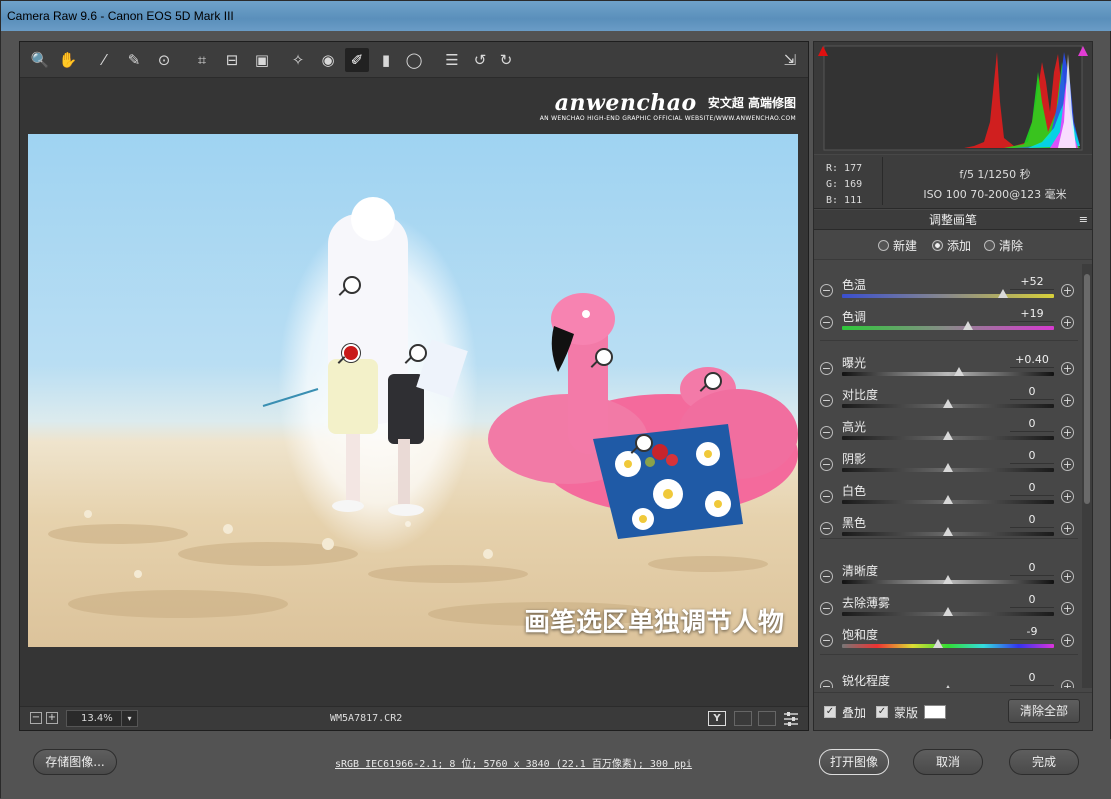  Describe the element at coordinates (164, 60) in the screenshot. I see `targeted-adjustment-icon: ⊙` at that location.